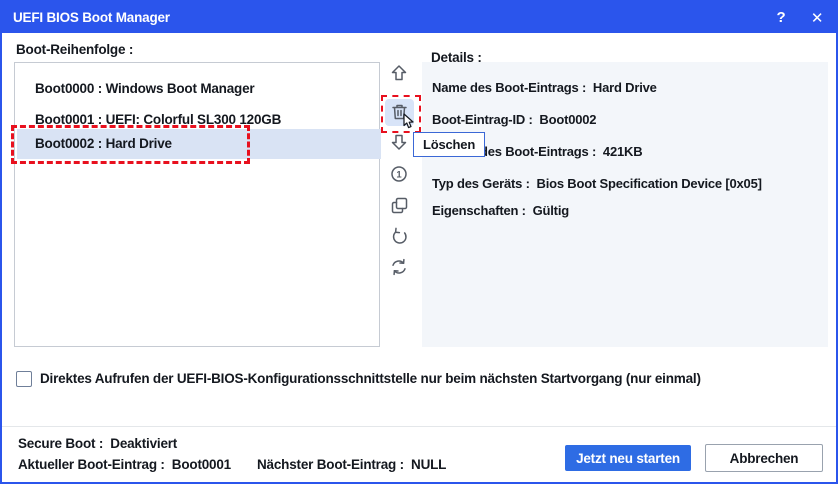 This screenshot has width=838, height=484. I want to click on cancel-button: Abbrechen, so click(764, 458).